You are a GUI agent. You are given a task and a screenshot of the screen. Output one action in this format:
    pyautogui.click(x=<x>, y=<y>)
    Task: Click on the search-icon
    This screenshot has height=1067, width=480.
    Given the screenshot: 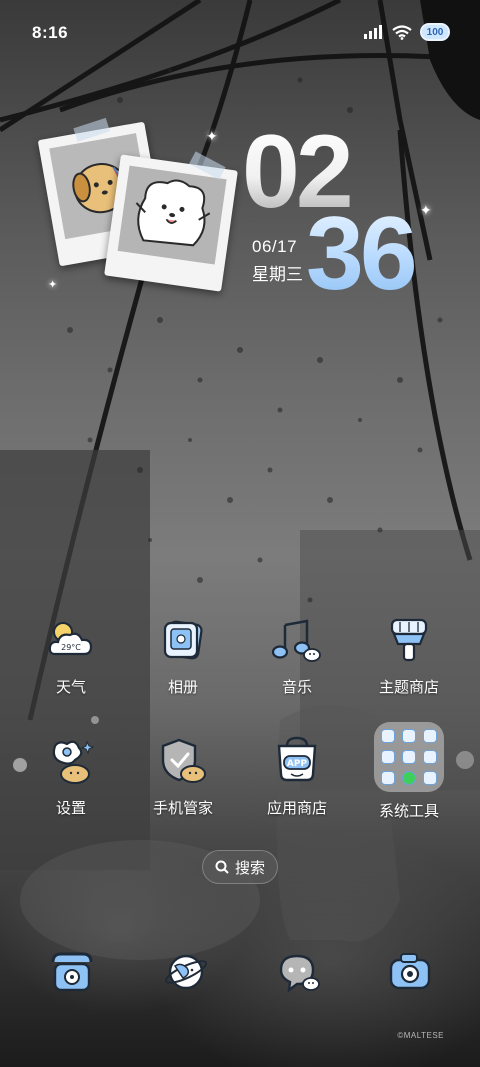 What is the action you would take?
    pyautogui.click(x=222, y=867)
    